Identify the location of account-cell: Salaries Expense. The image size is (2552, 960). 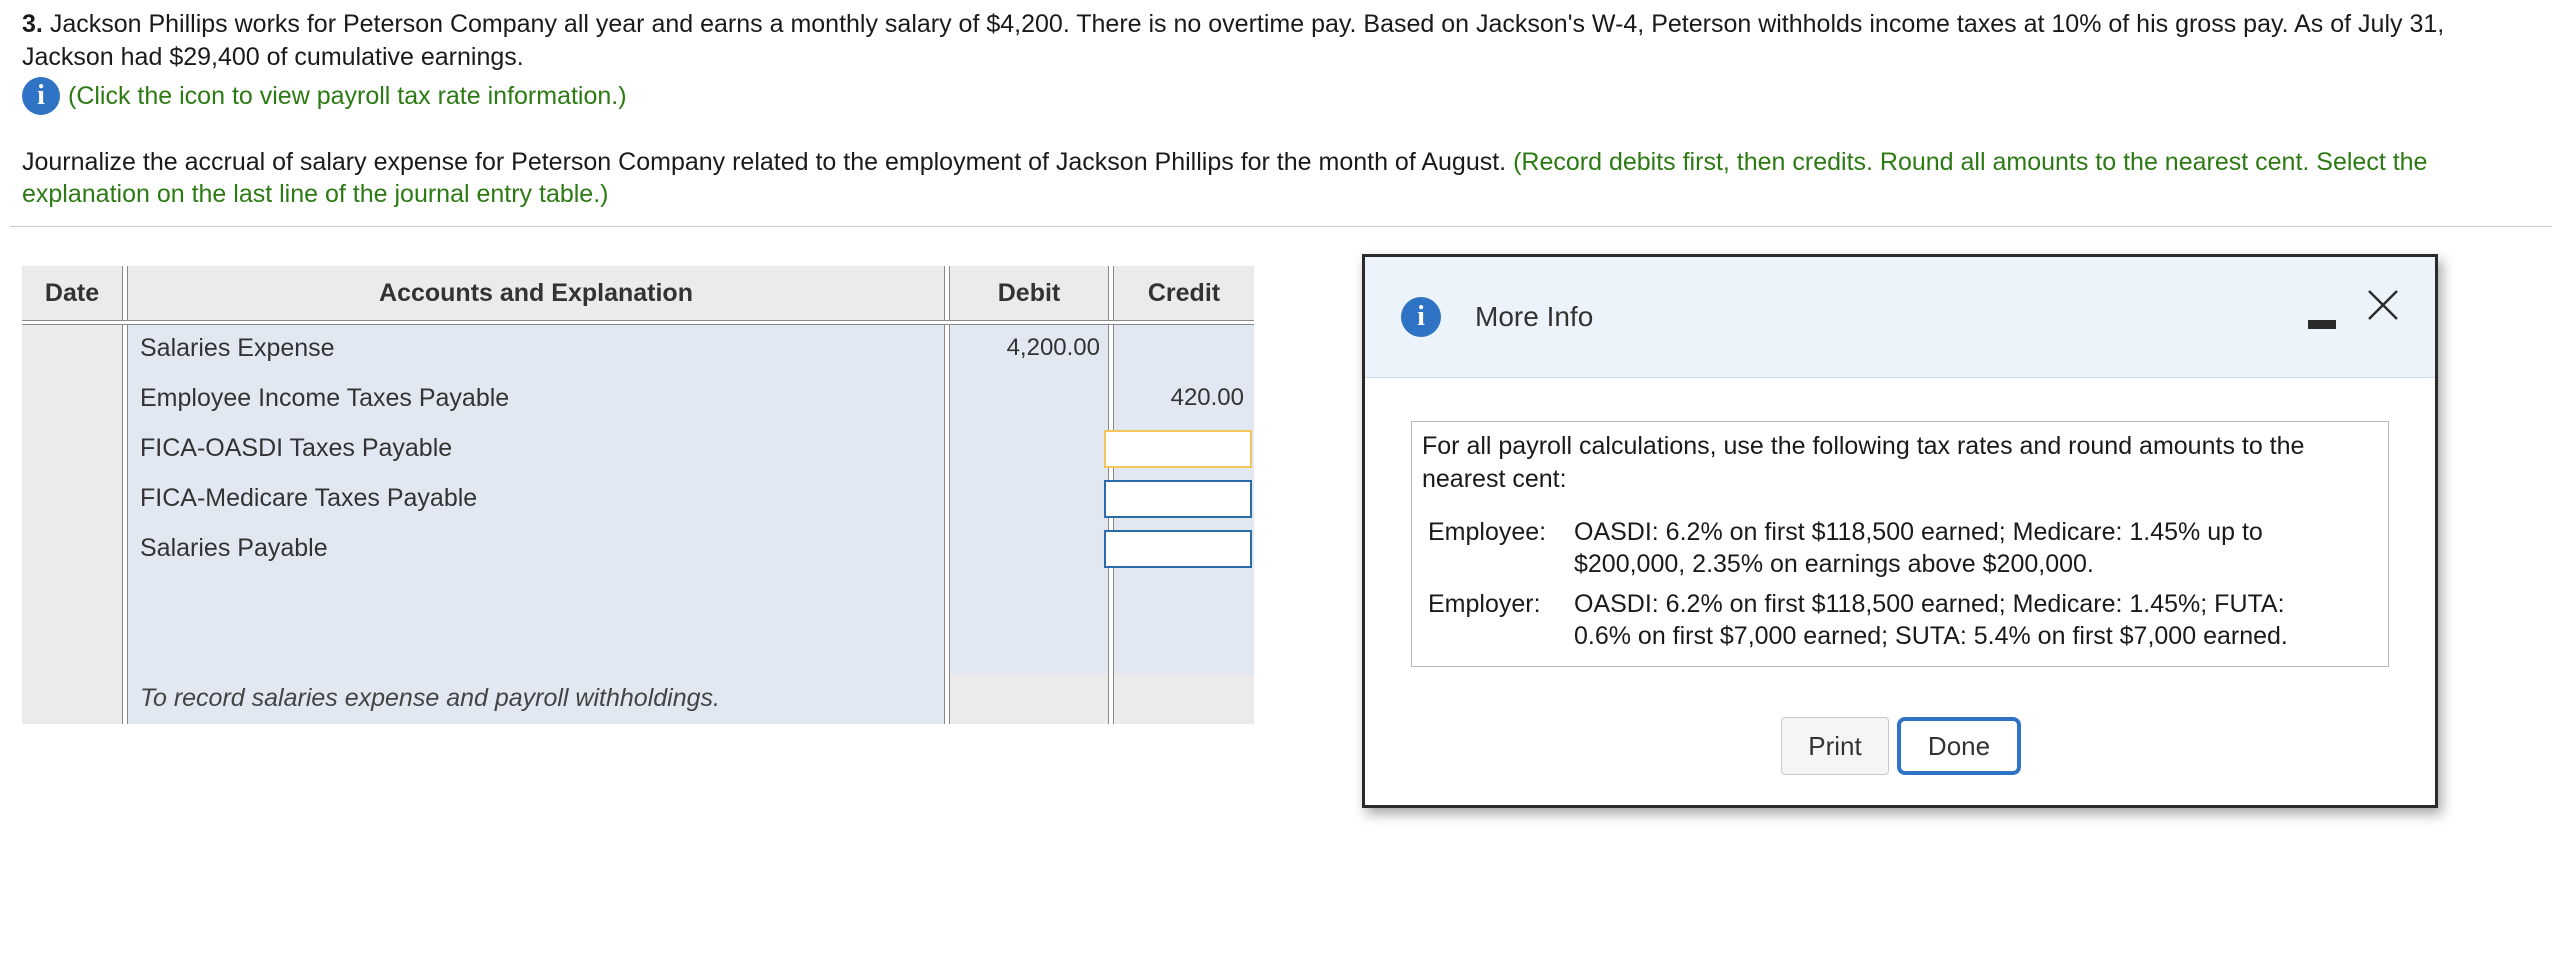
(237, 348).